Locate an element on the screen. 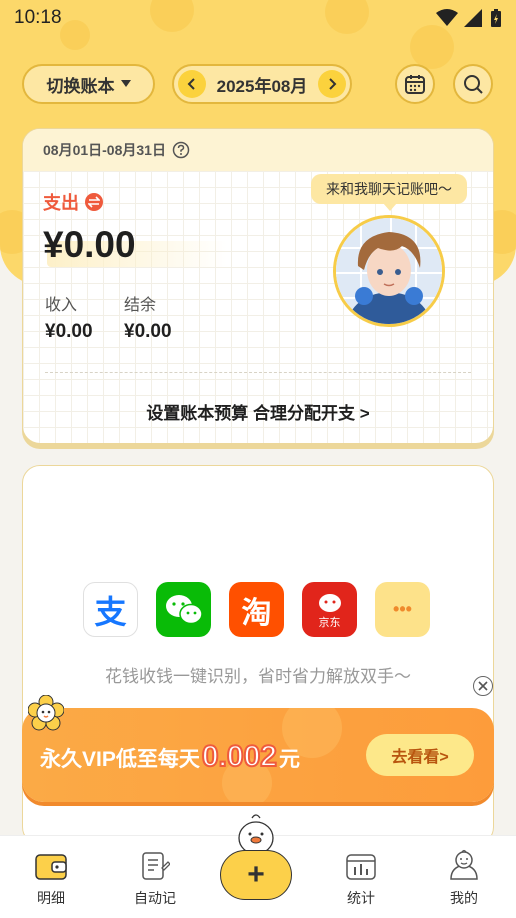  calendar-button is located at coordinates (415, 84).